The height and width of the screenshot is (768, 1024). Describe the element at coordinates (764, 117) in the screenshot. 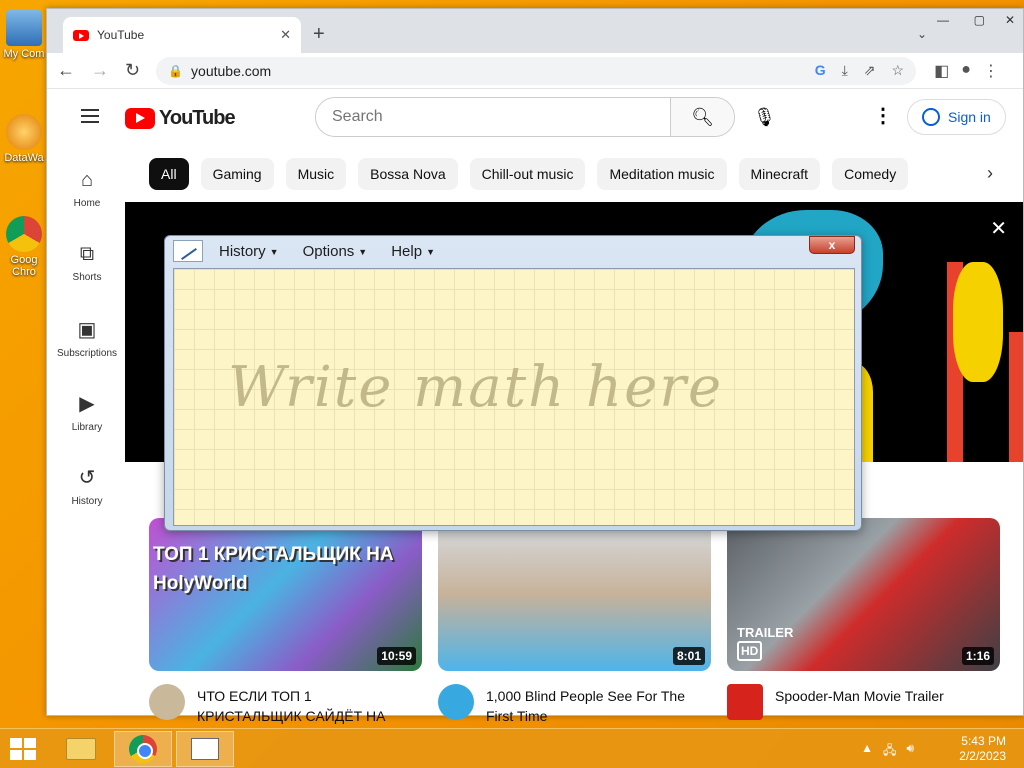

I see `voice-search-mic-icon: 🎙︎` at that location.